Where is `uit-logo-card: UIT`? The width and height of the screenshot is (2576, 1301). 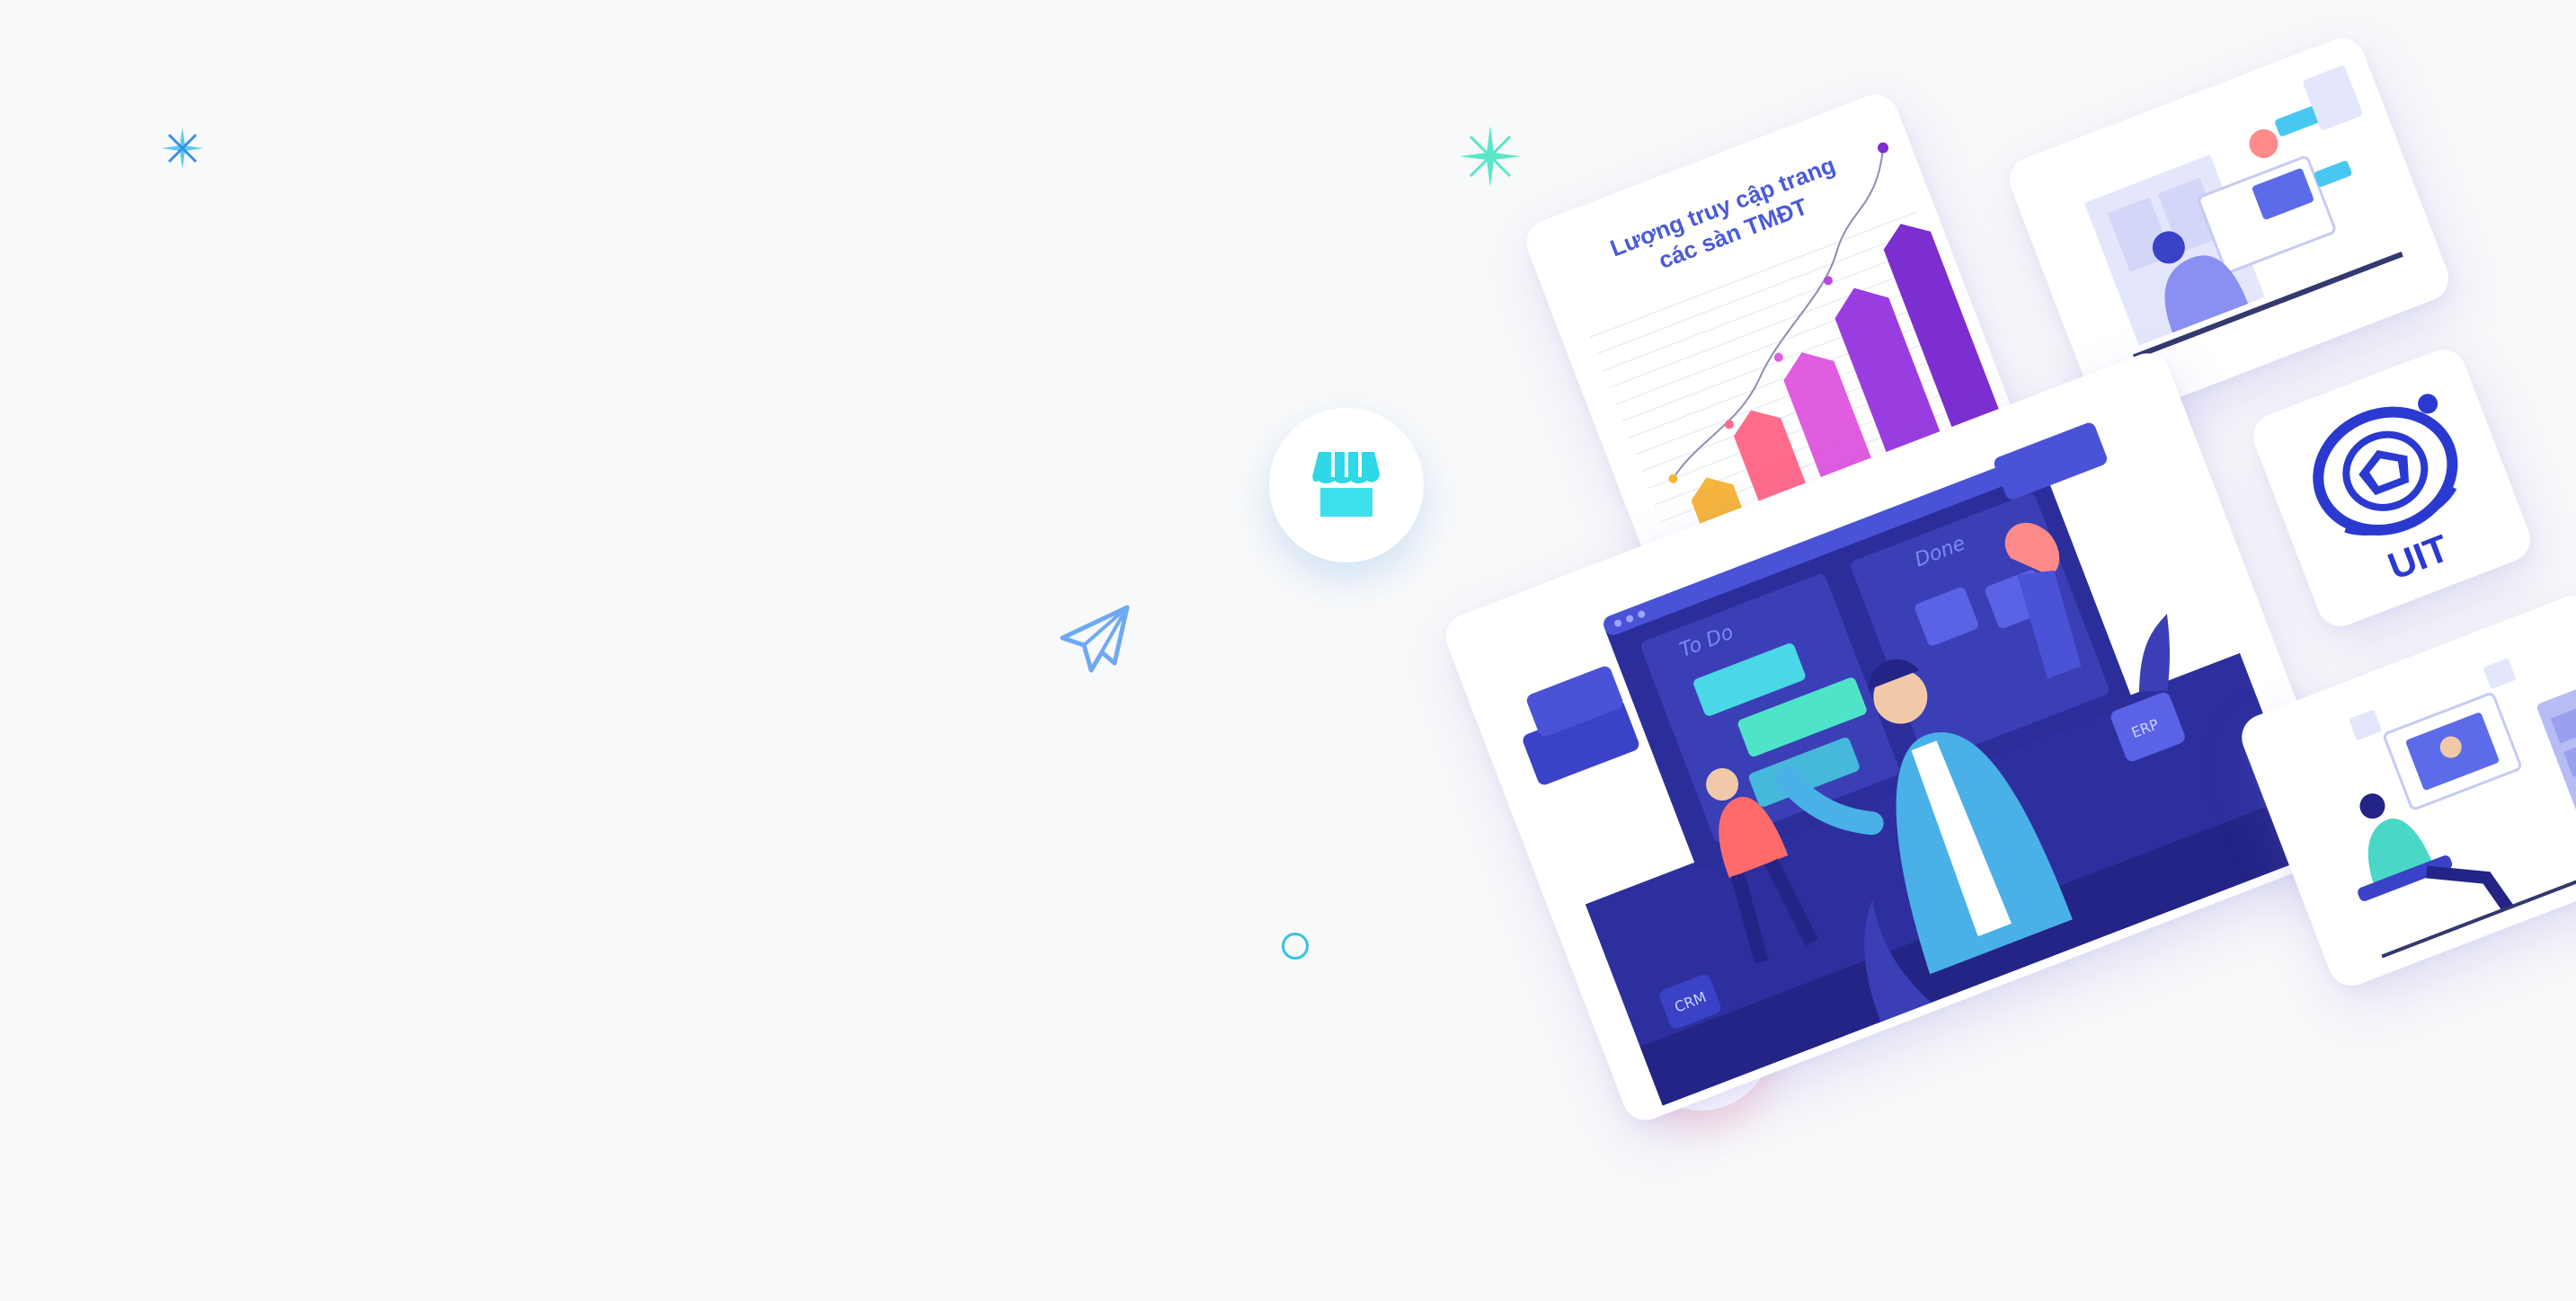 uit-logo-card: UIT is located at coordinates (2391, 487).